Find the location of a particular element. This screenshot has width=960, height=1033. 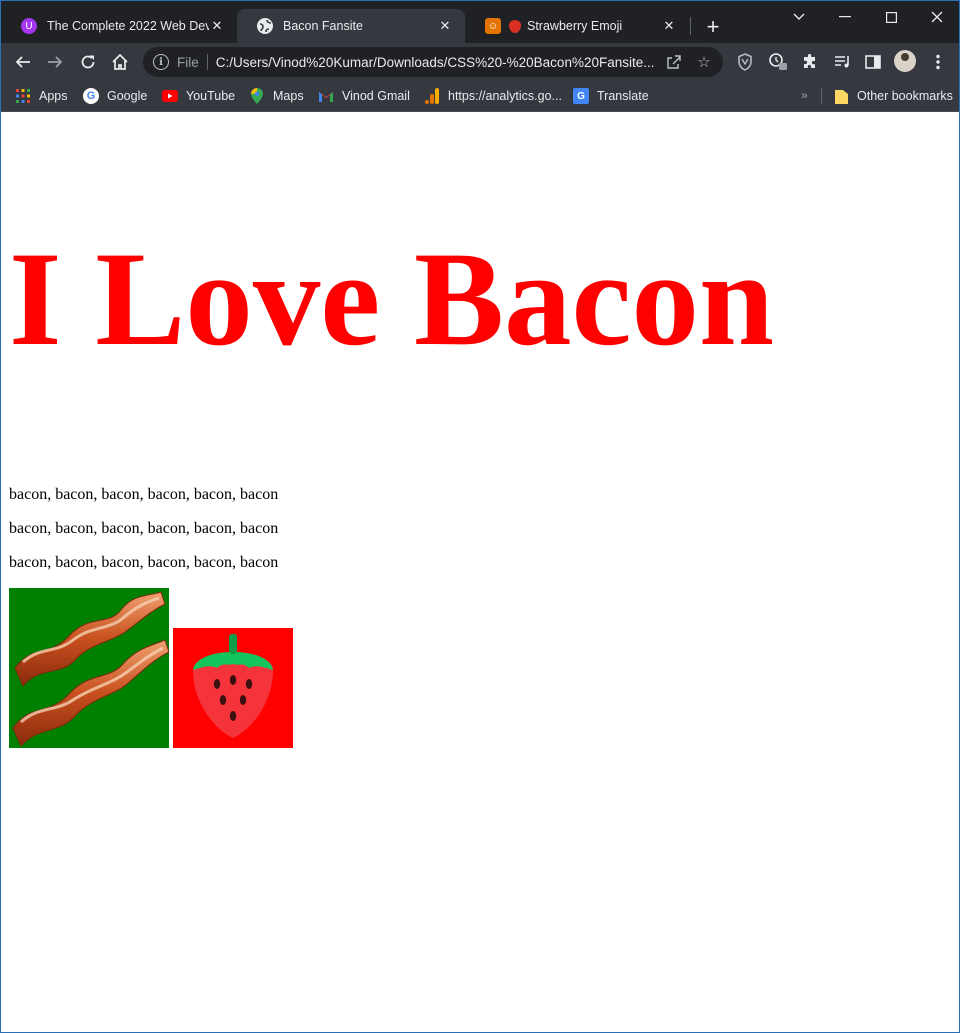

profile-avatar is located at coordinates (905, 61).